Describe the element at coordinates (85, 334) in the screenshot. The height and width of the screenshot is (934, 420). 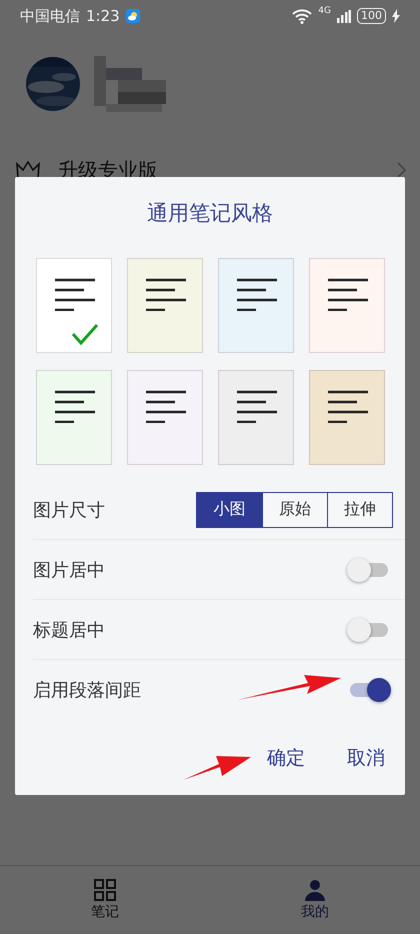
I see `check-icon` at that location.